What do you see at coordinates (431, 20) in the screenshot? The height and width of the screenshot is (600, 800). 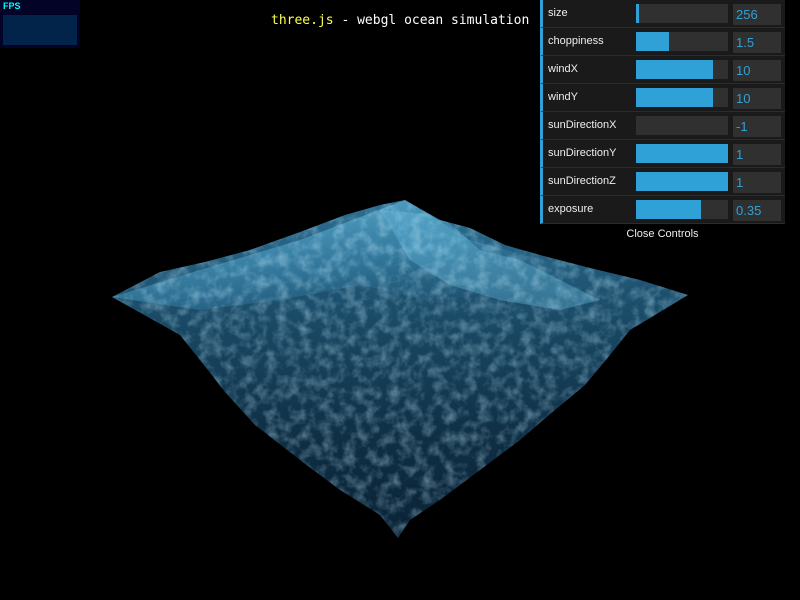 I see `info-subtitle: - webgl ocean simulation` at bounding box center [431, 20].